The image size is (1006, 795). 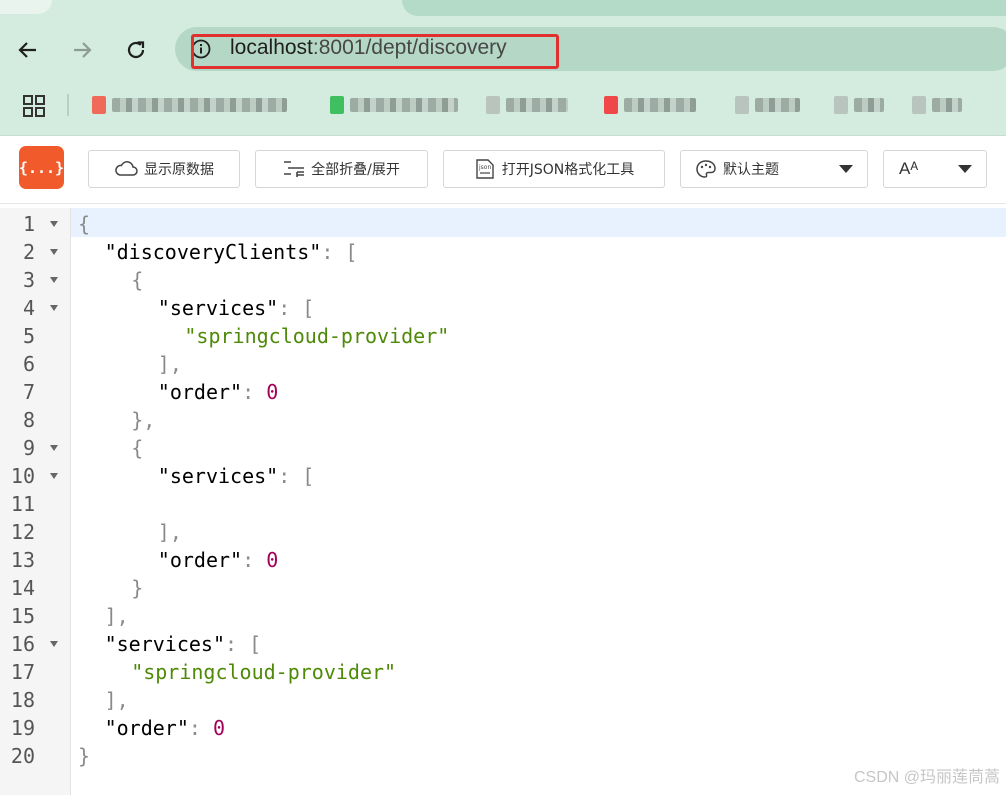 I want to click on active-line-highlight, so click(x=538, y=222).